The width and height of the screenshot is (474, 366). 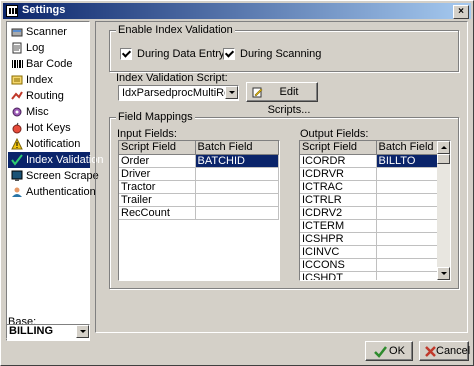 I want to click on scroll-down-icon, so click(x=443, y=273).